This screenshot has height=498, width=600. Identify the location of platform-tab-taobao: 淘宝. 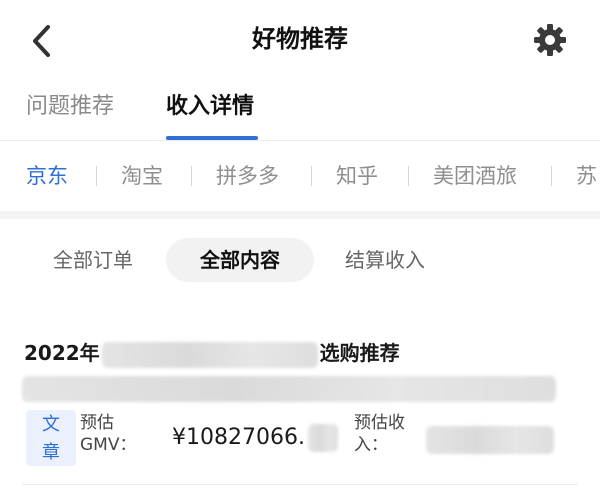
(142, 176).